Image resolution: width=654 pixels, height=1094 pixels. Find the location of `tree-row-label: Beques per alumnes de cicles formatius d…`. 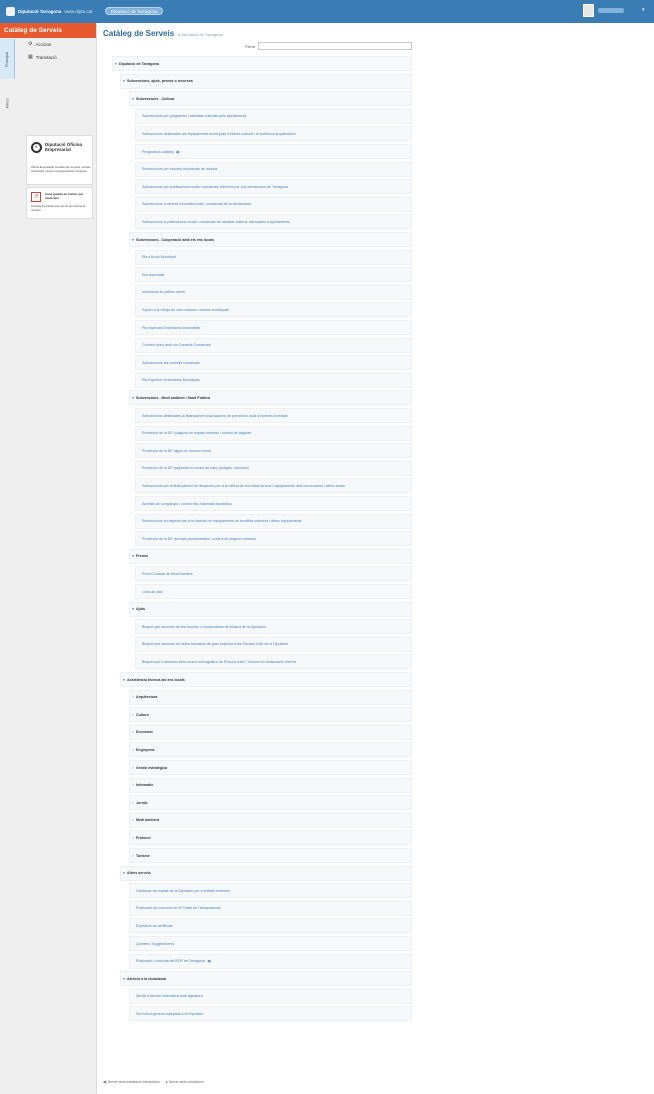

tree-row-label: Beques per alumnes de cicles formatius d… is located at coordinates (215, 644).